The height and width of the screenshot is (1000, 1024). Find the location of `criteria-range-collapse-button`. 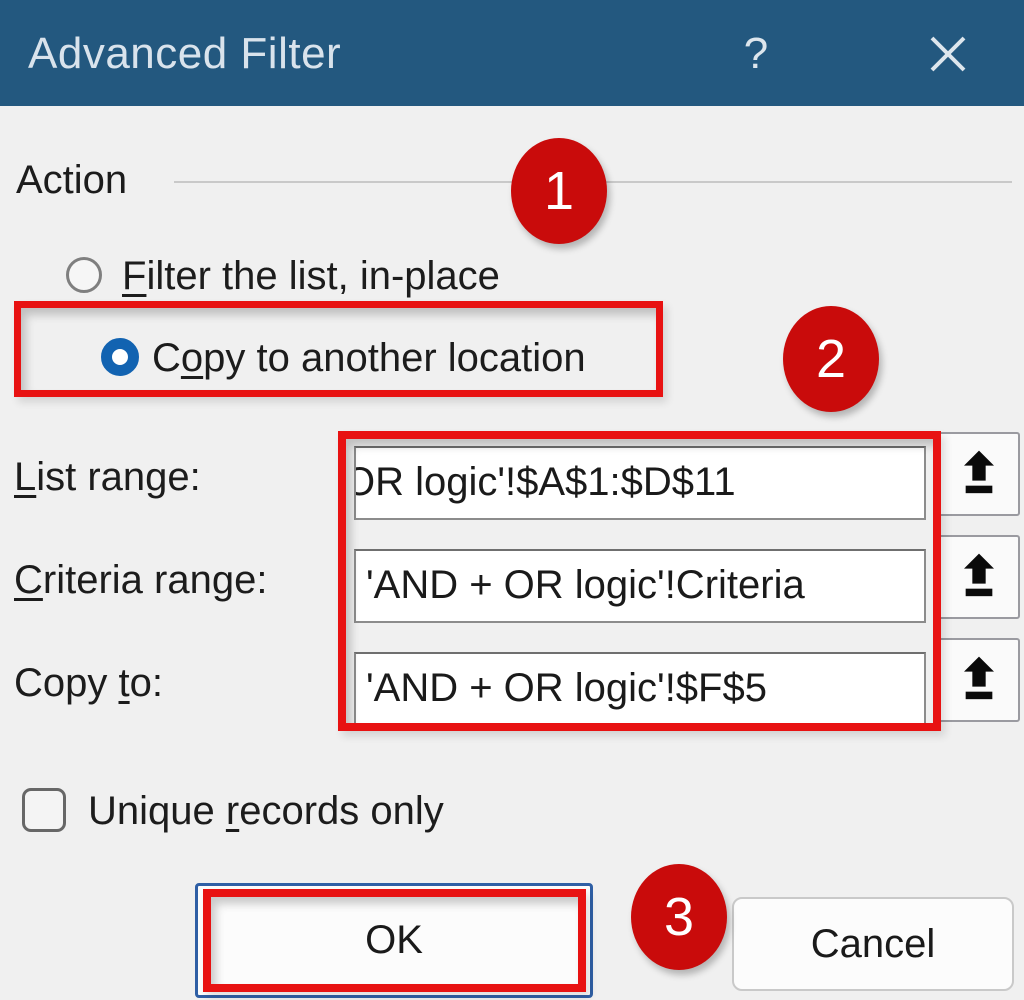

criteria-range-collapse-button is located at coordinates (979, 577).